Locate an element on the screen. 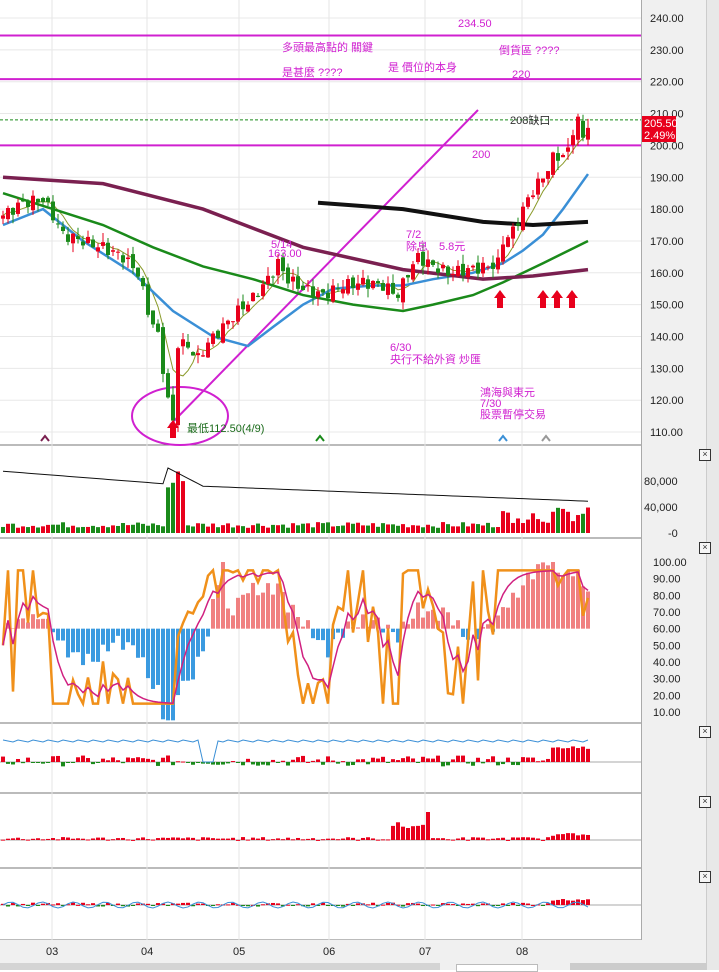 This screenshot has width=719, height=972. close-oscillator-panel-button: × is located at coordinates (705, 548).